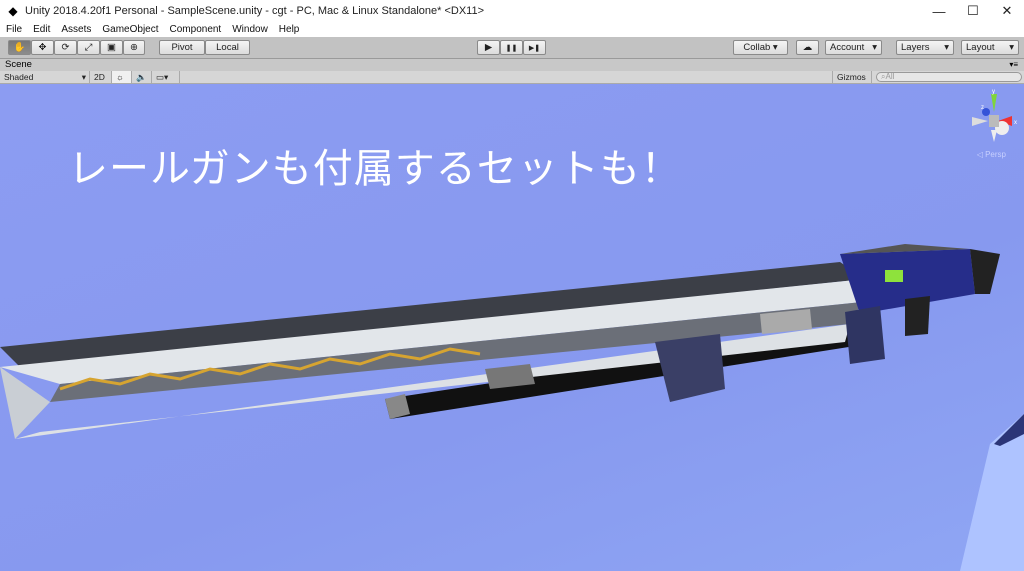  I want to click on search-placeholder: All, so click(890, 76).